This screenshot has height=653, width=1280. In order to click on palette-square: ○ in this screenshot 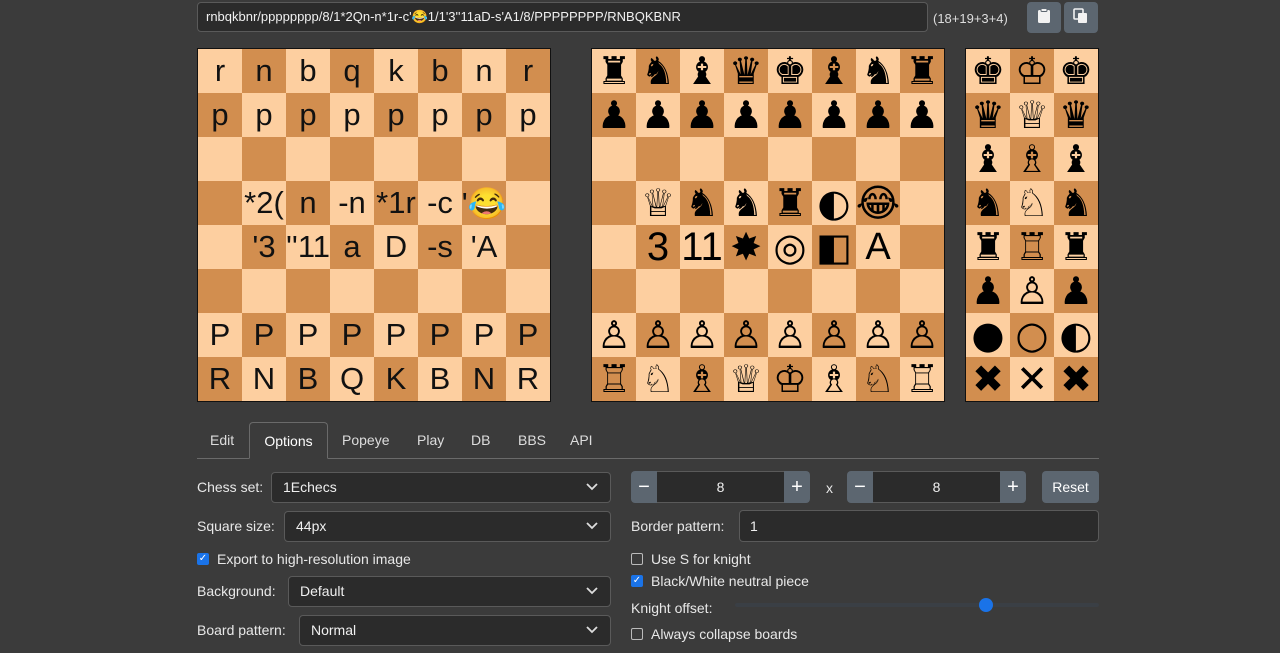, I will do `click(1032, 335)`.